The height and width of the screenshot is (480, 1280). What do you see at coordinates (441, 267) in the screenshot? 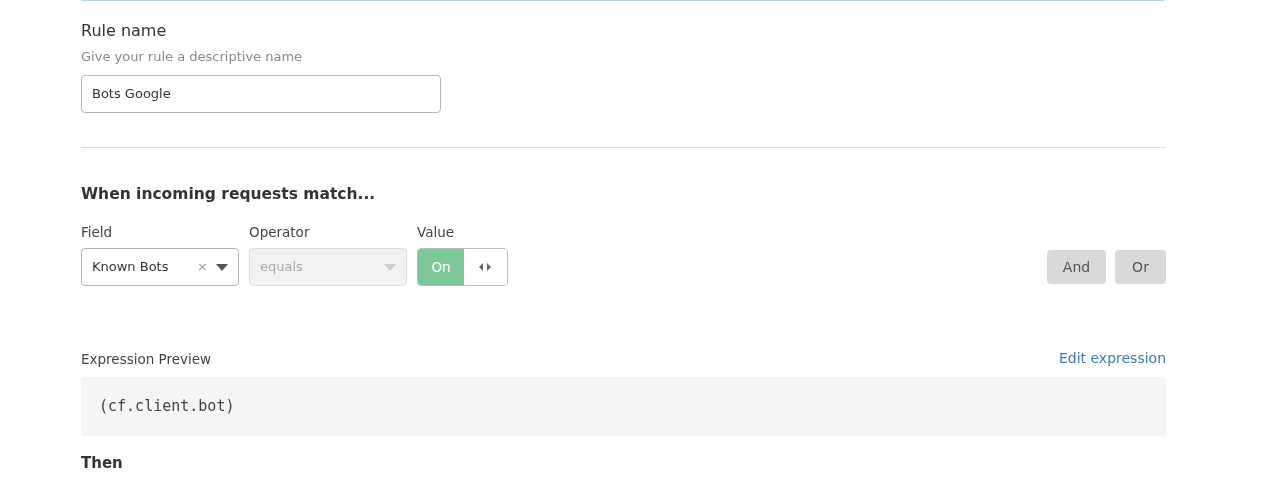
I see `toggle-label: On` at bounding box center [441, 267].